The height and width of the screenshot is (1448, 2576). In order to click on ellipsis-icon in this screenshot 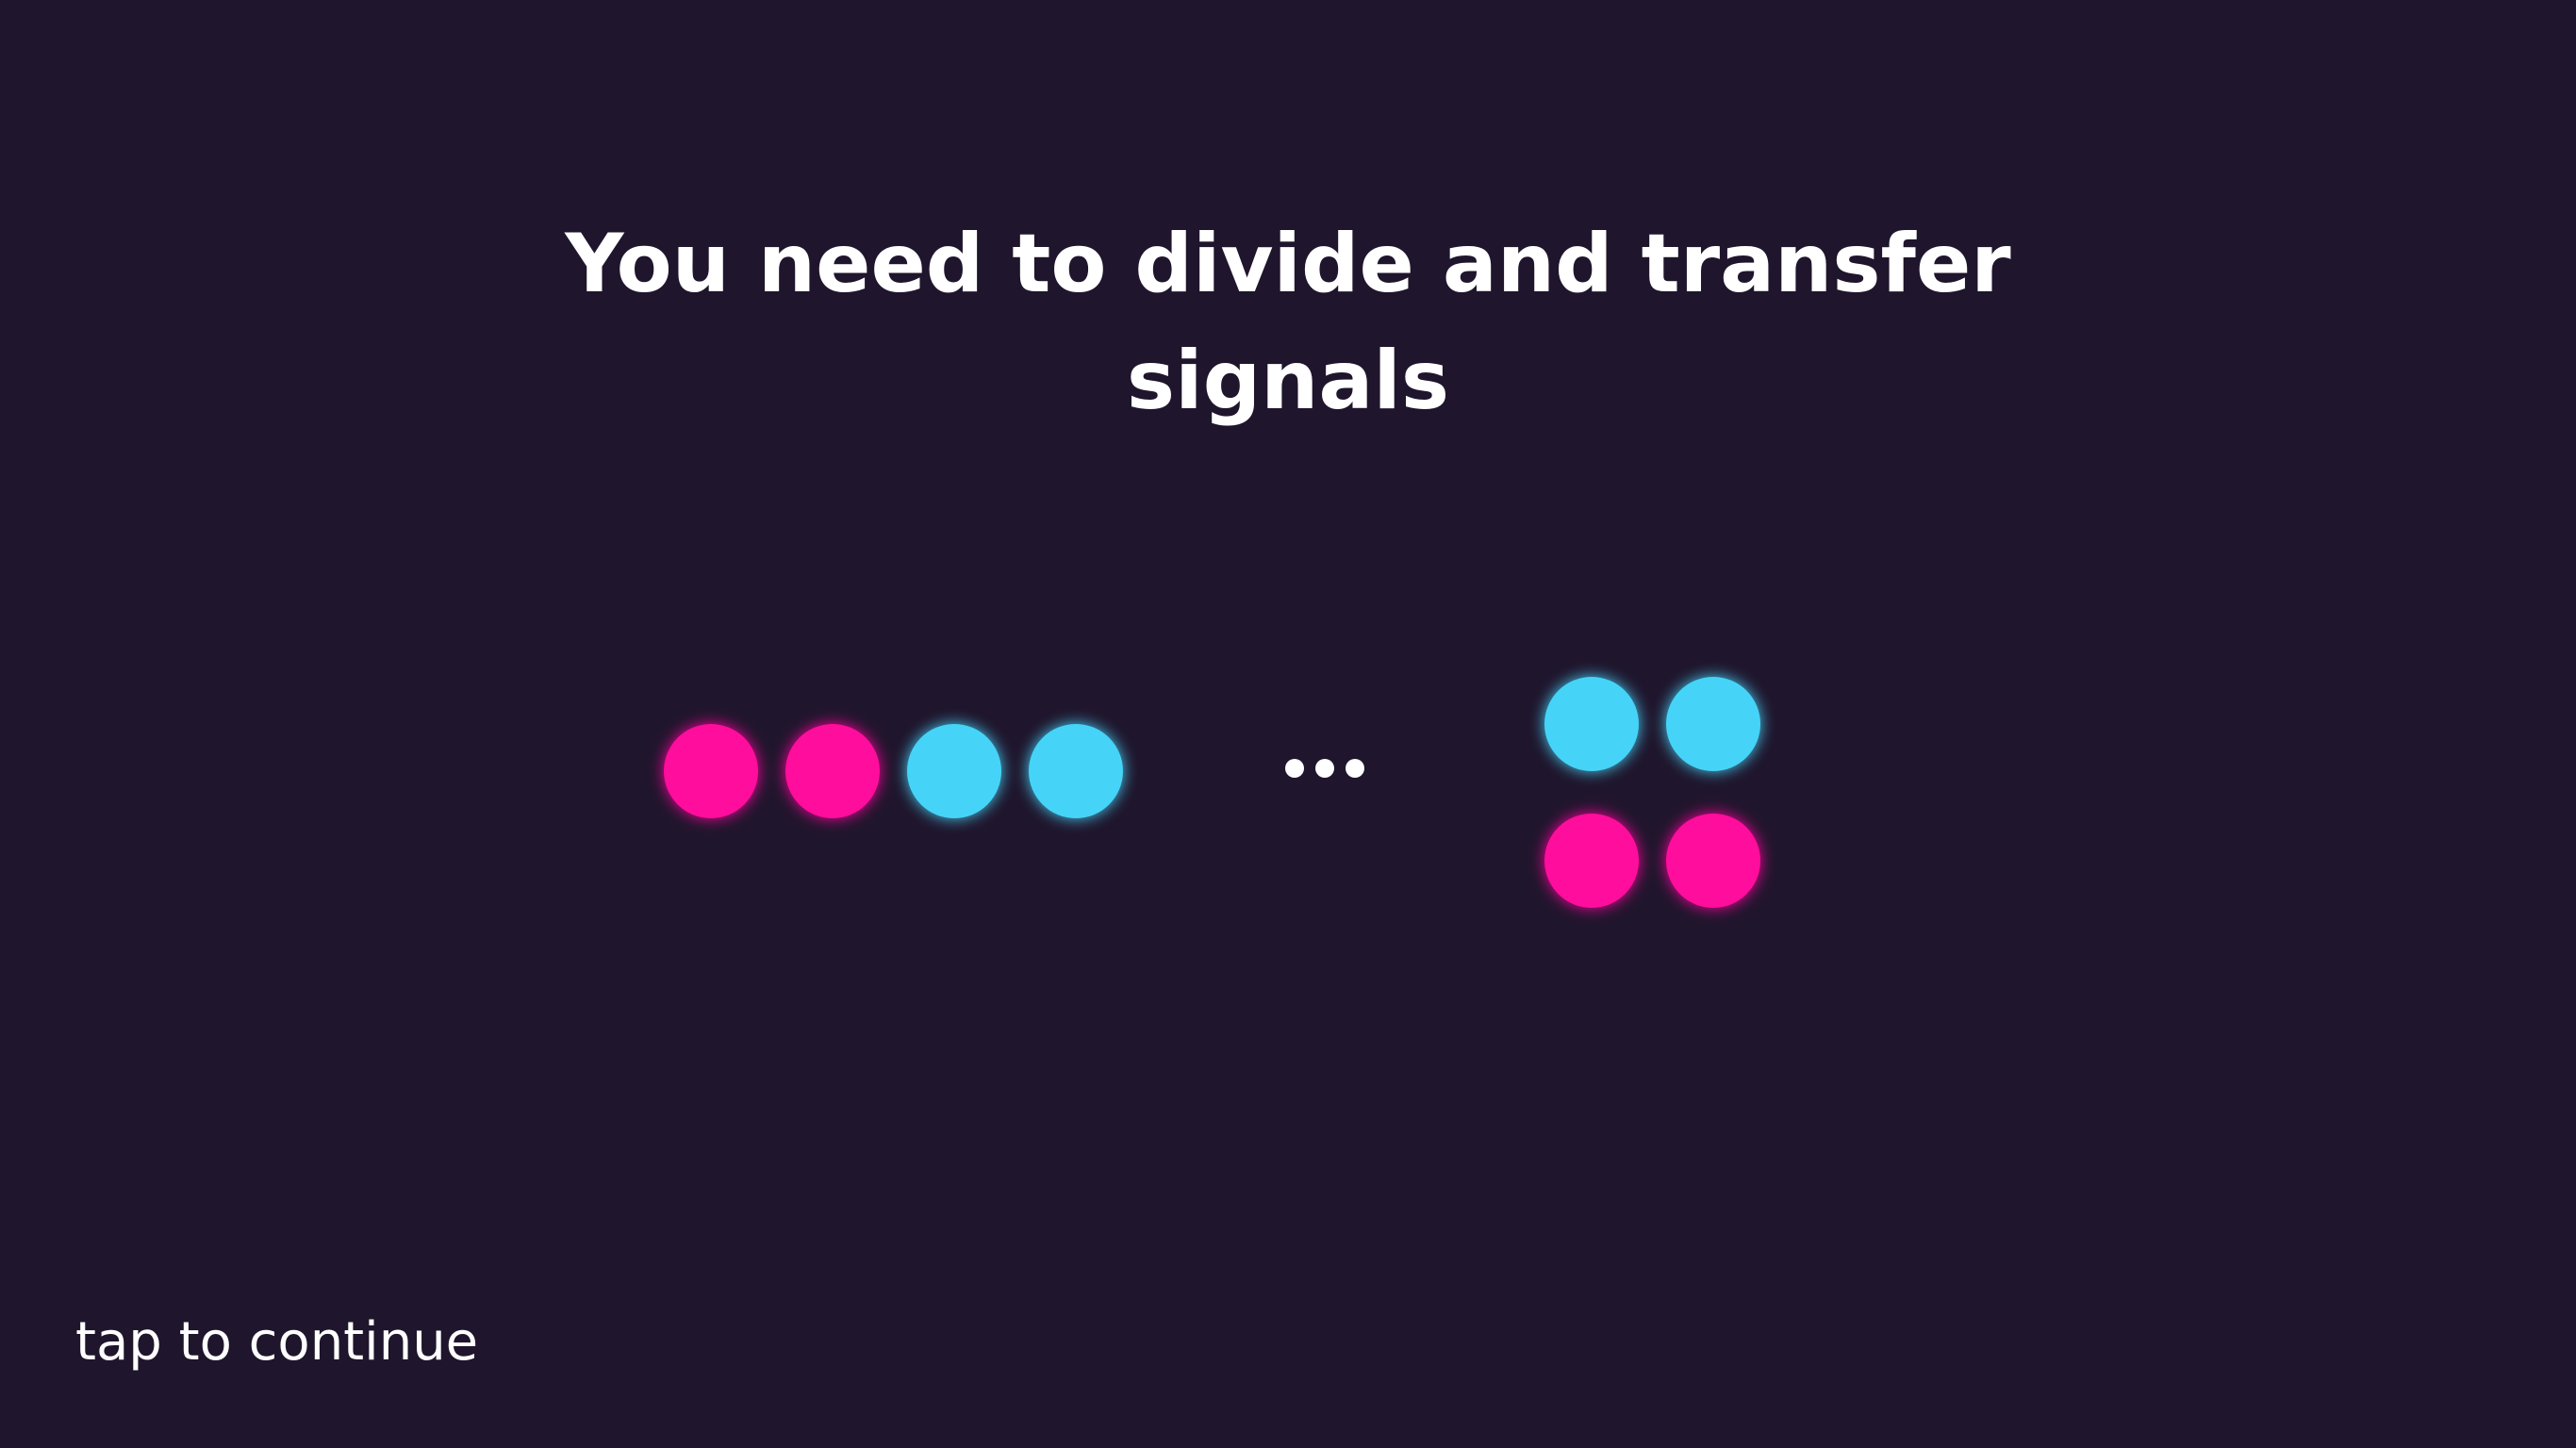, I will do `click(1324, 768)`.